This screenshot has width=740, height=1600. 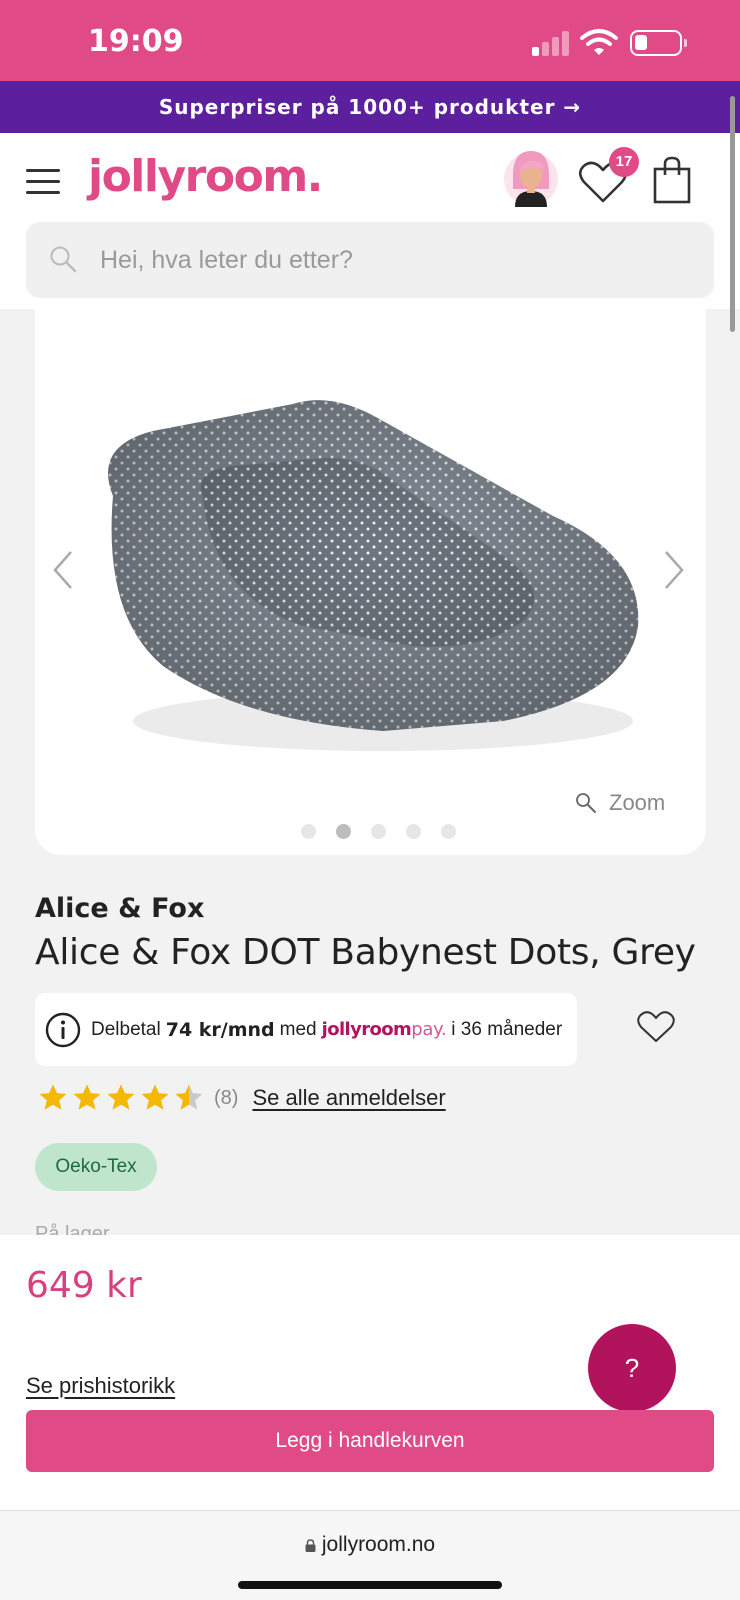 What do you see at coordinates (242, 1098) in the screenshot?
I see `product-rating: (8) Se alle anmeldelser` at bounding box center [242, 1098].